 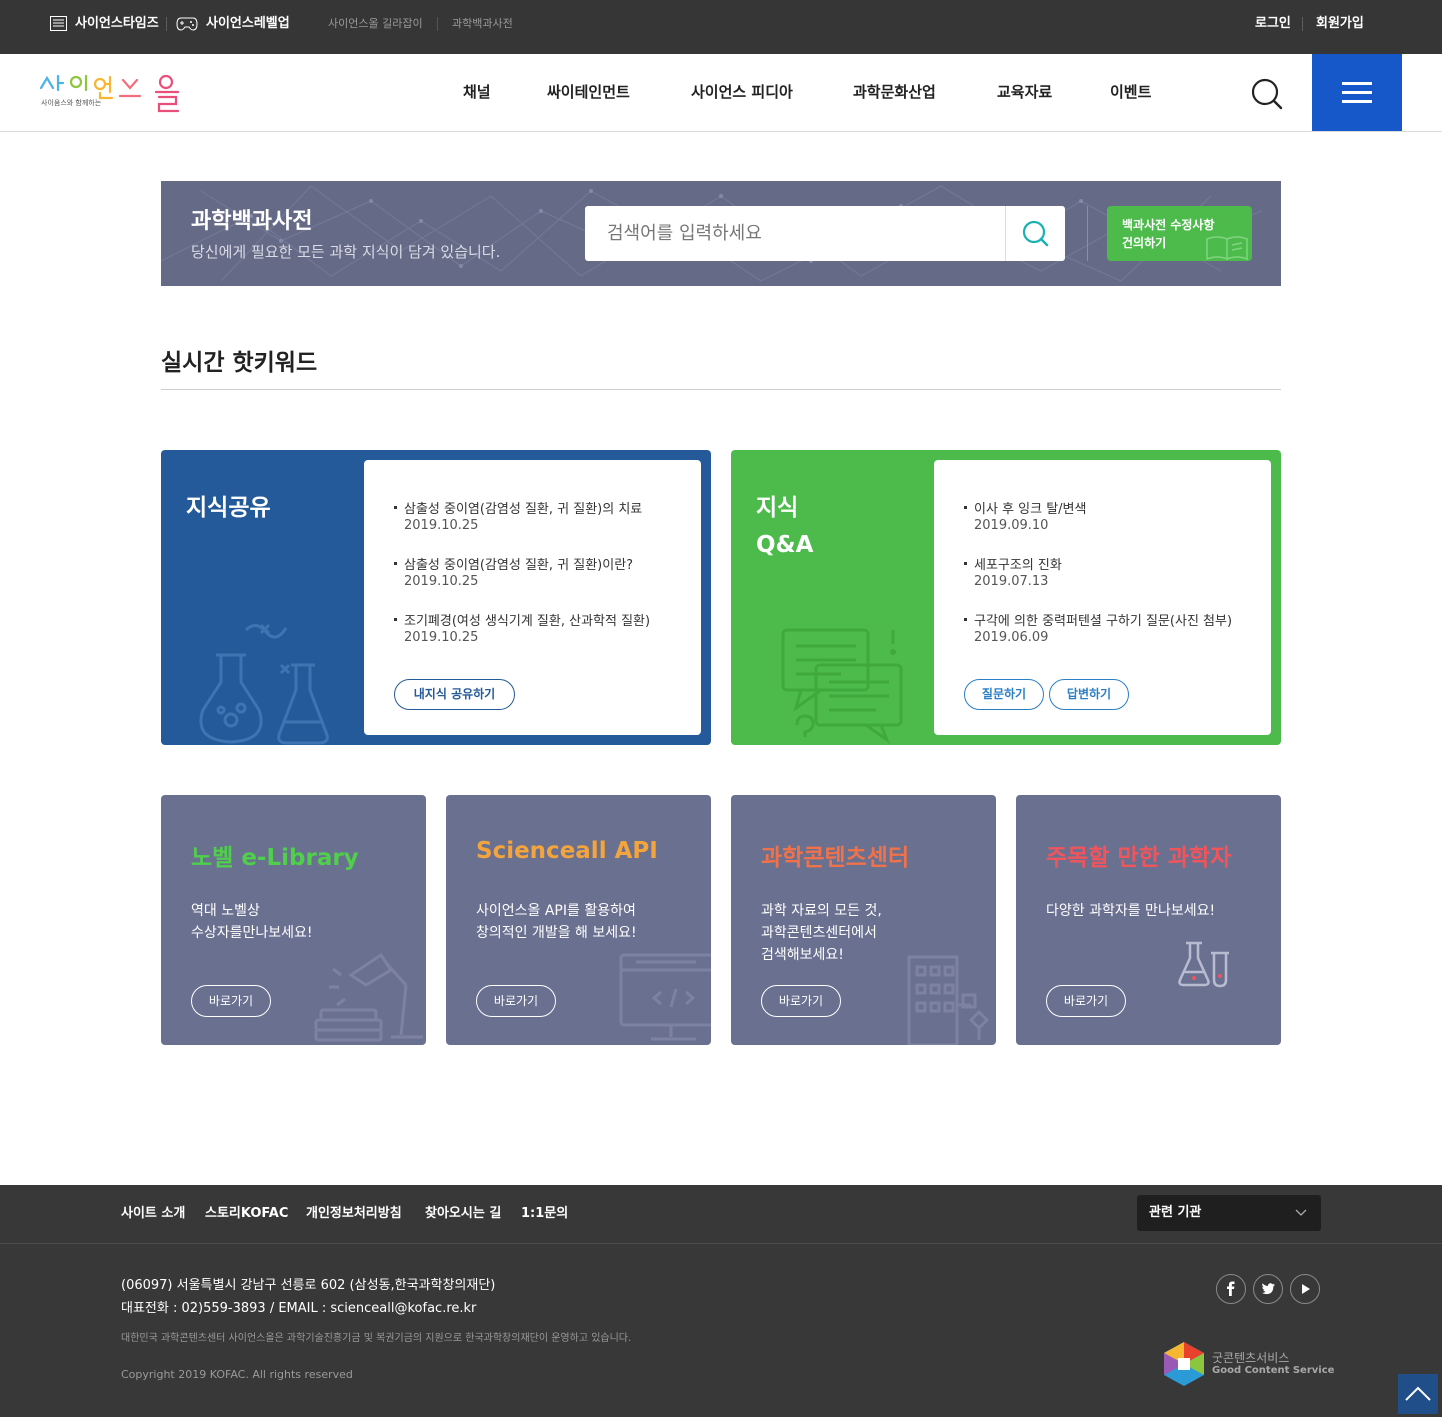 What do you see at coordinates (153, 1214) in the screenshot?
I see `footer-link-about: 사이트 소개` at bounding box center [153, 1214].